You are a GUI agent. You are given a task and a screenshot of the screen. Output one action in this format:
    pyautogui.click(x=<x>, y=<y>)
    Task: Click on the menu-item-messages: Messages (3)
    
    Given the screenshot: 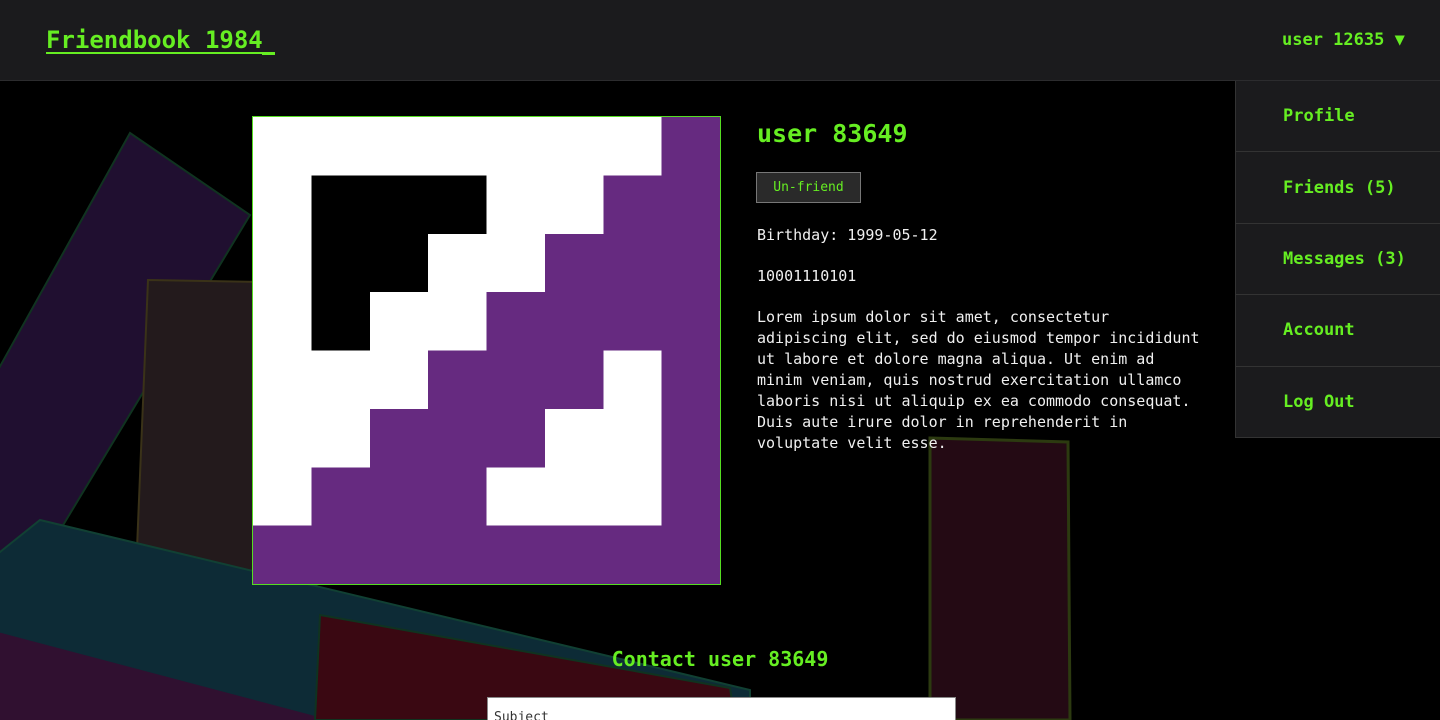 What is the action you would take?
    pyautogui.click(x=1338, y=260)
    